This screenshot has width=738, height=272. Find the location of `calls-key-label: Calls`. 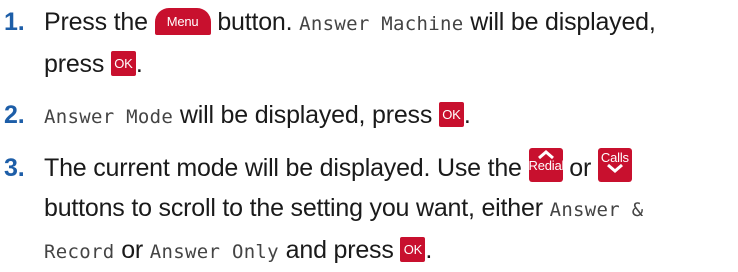

calls-key-label: Calls is located at coordinates (614, 158).